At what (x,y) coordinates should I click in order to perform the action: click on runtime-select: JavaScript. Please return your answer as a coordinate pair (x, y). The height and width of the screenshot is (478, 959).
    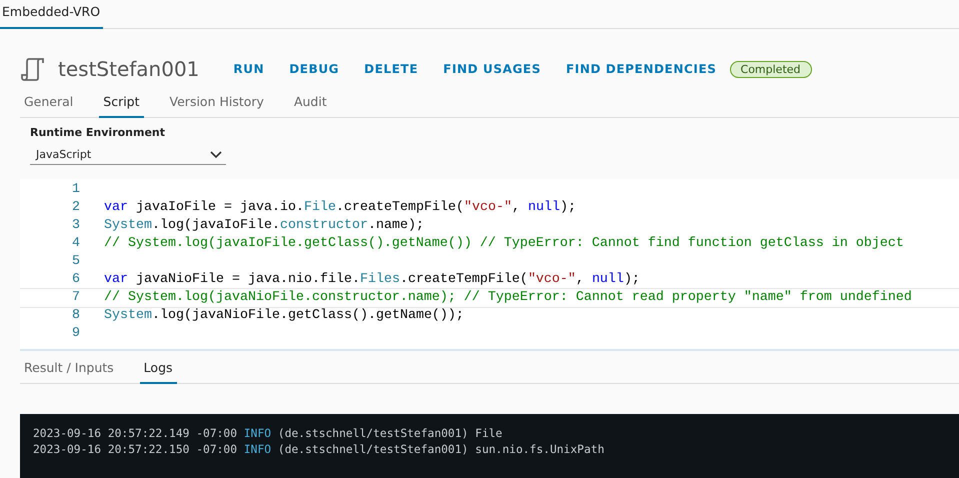
    Looking at the image, I should click on (128, 155).